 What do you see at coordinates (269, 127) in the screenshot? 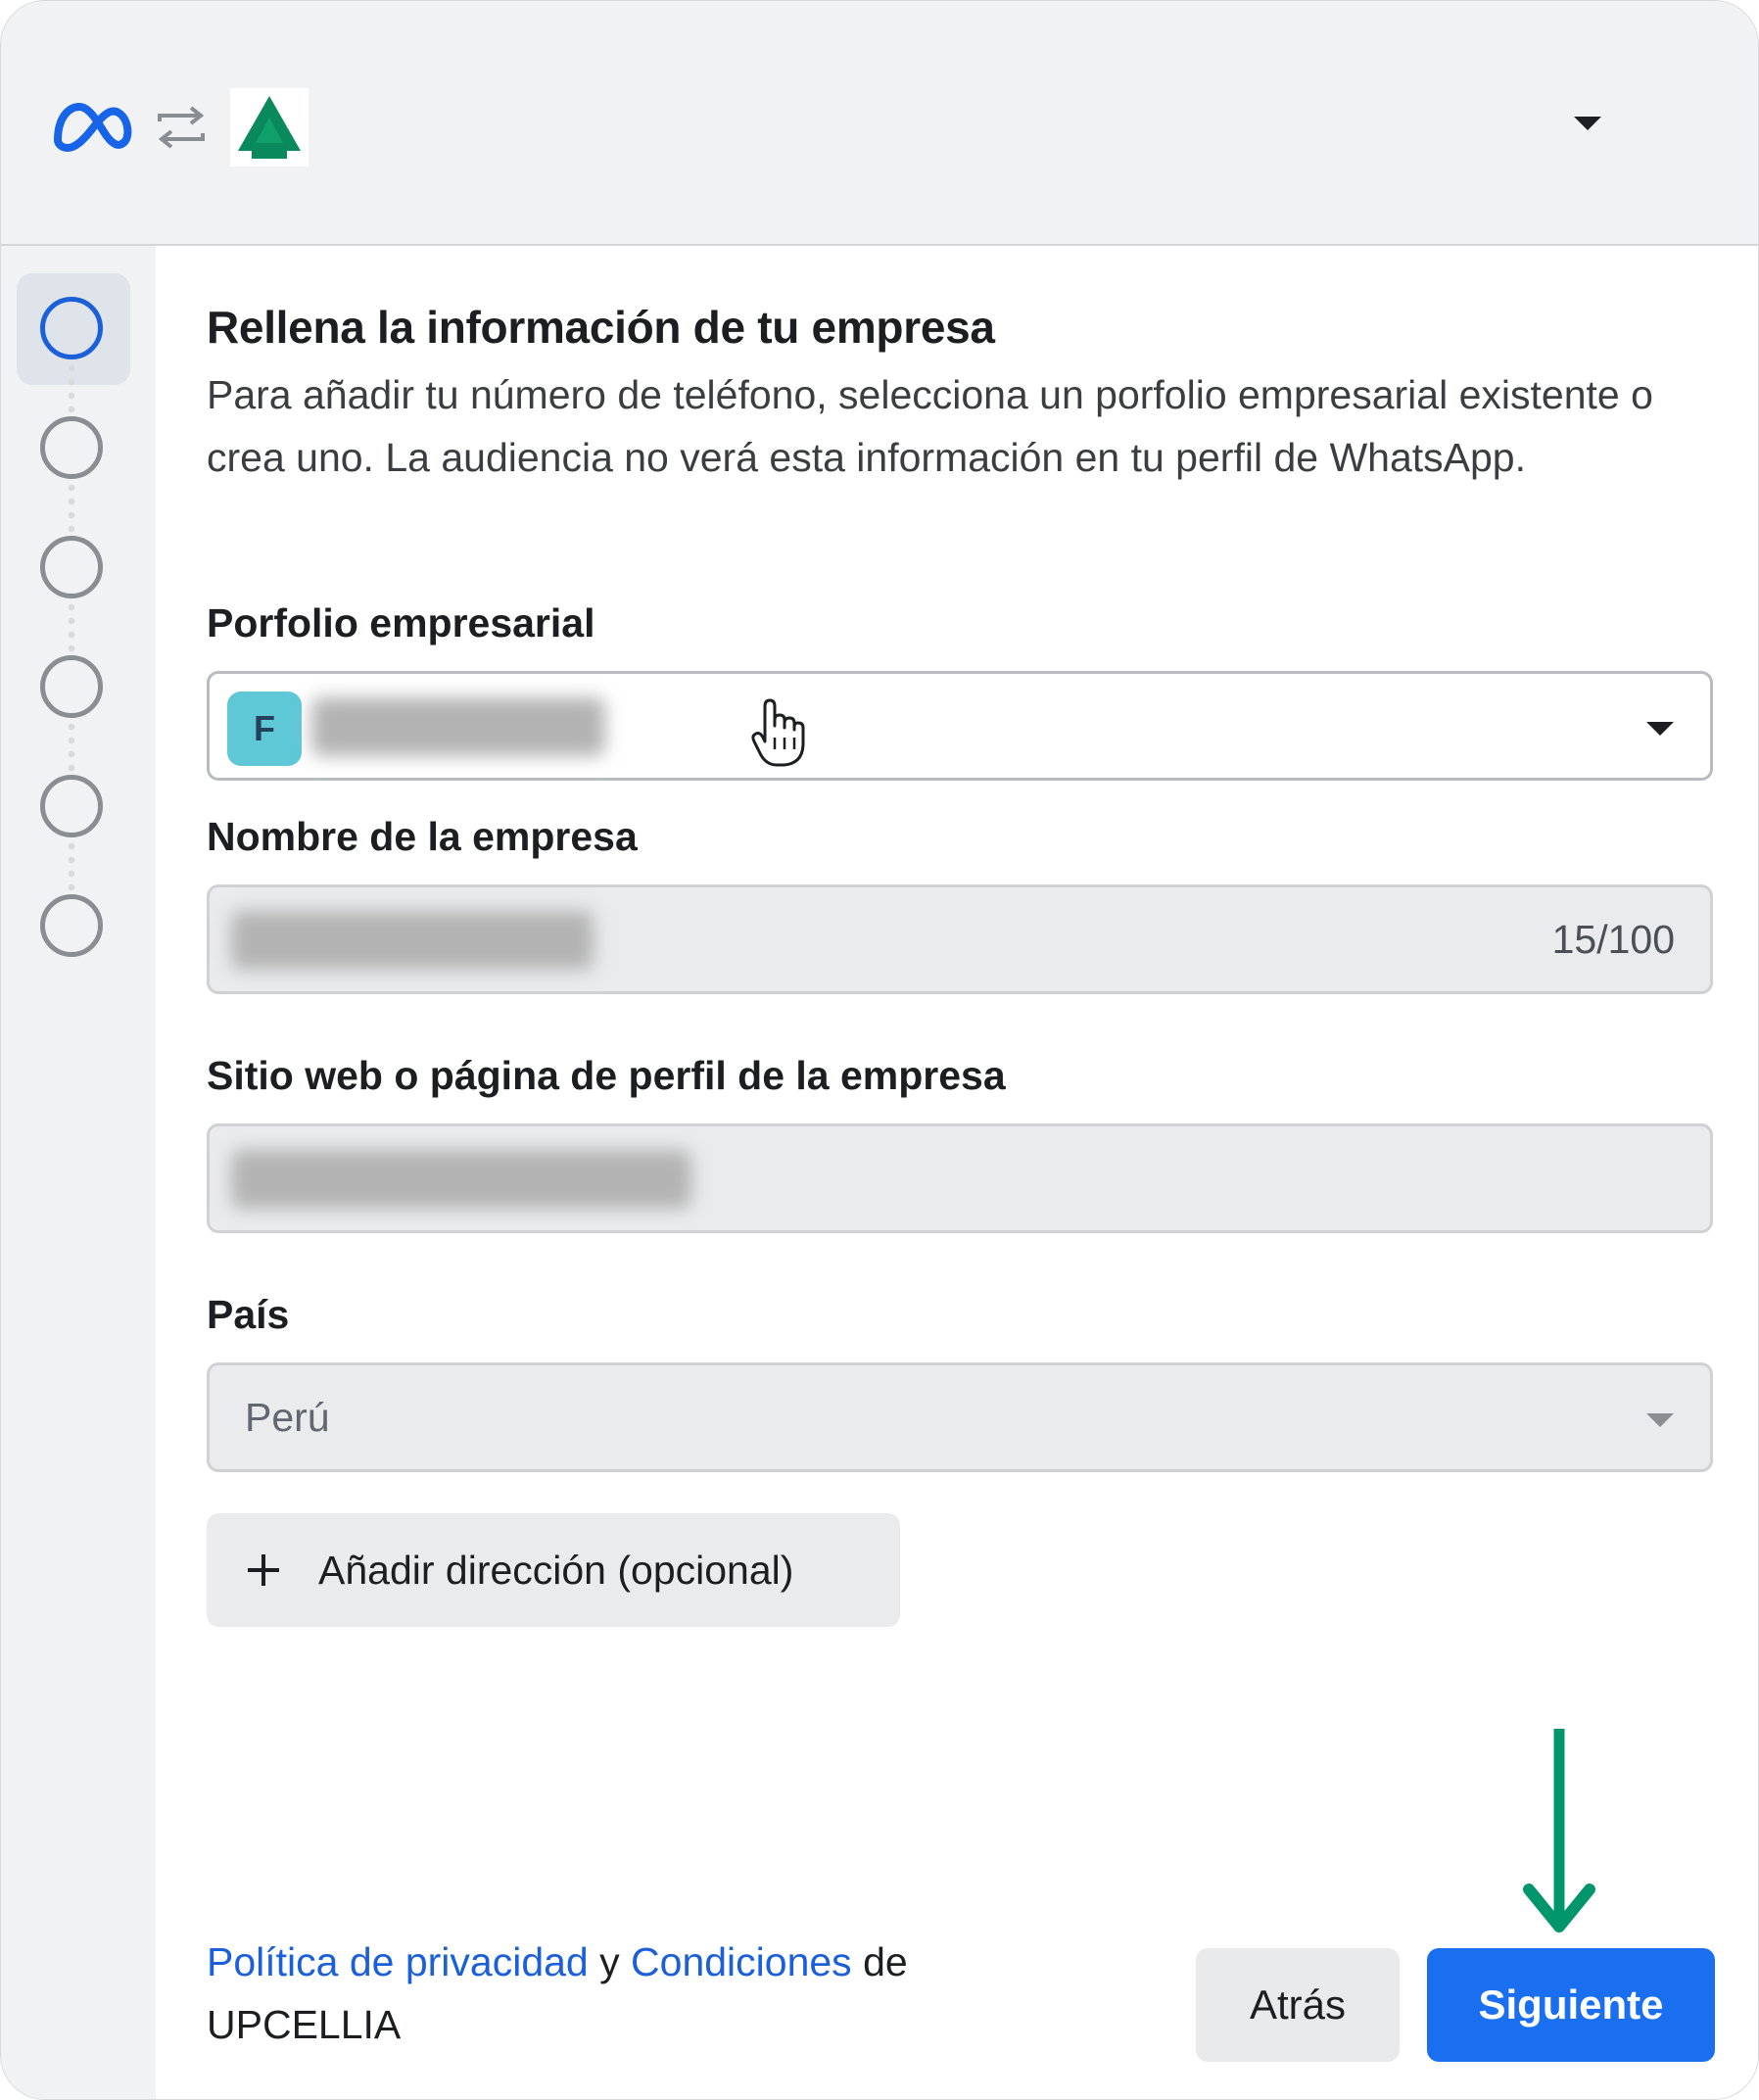
I see `brand-logo-icon` at bounding box center [269, 127].